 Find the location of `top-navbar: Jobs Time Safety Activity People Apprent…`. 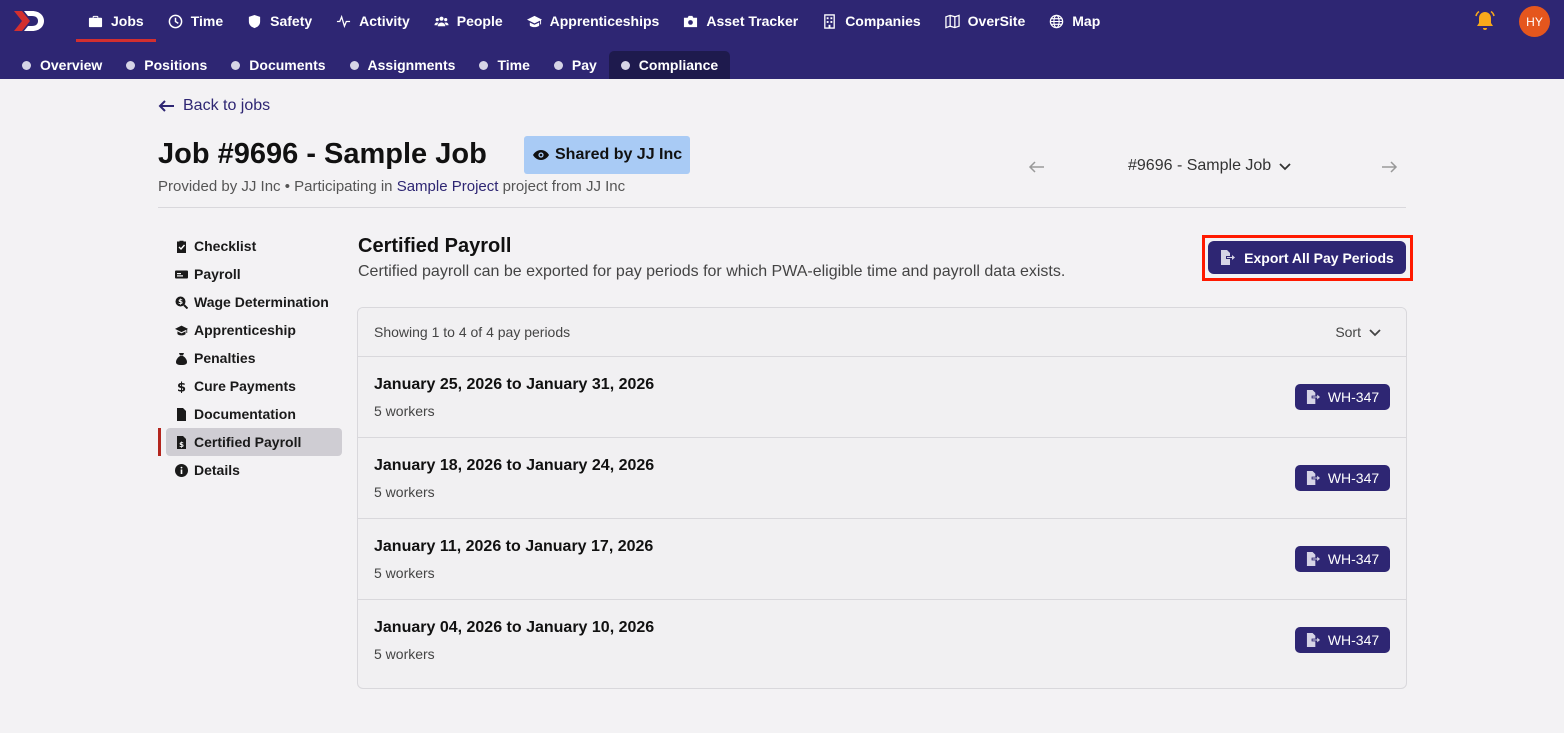

top-navbar: Jobs Time Safety Activity People Apprent… is located at coordinates (782, 21).